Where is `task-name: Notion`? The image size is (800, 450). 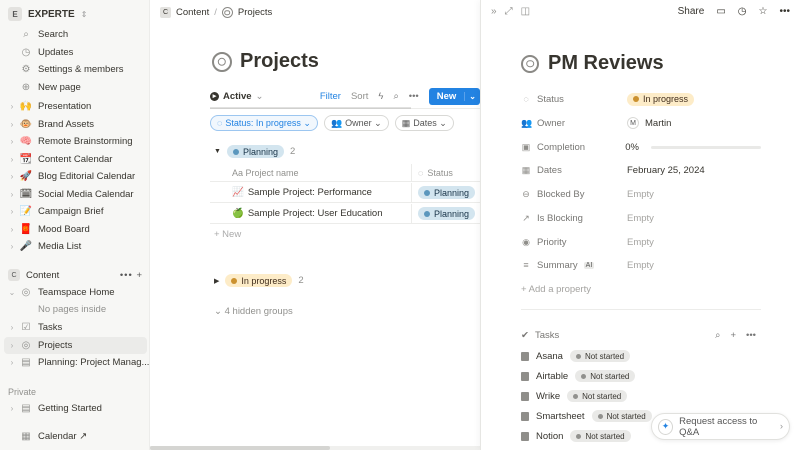
task-name: Notion is located at coordinates (549, 436).